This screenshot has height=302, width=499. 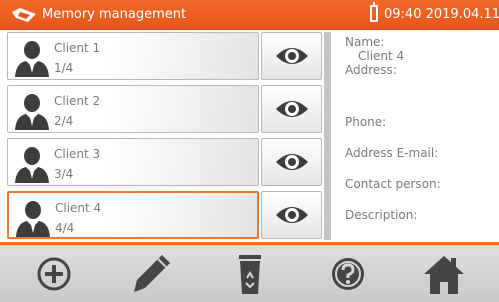 I want to click on title-bar: Memory management 09:40 2019.04.11, so click(x=249, y=15).